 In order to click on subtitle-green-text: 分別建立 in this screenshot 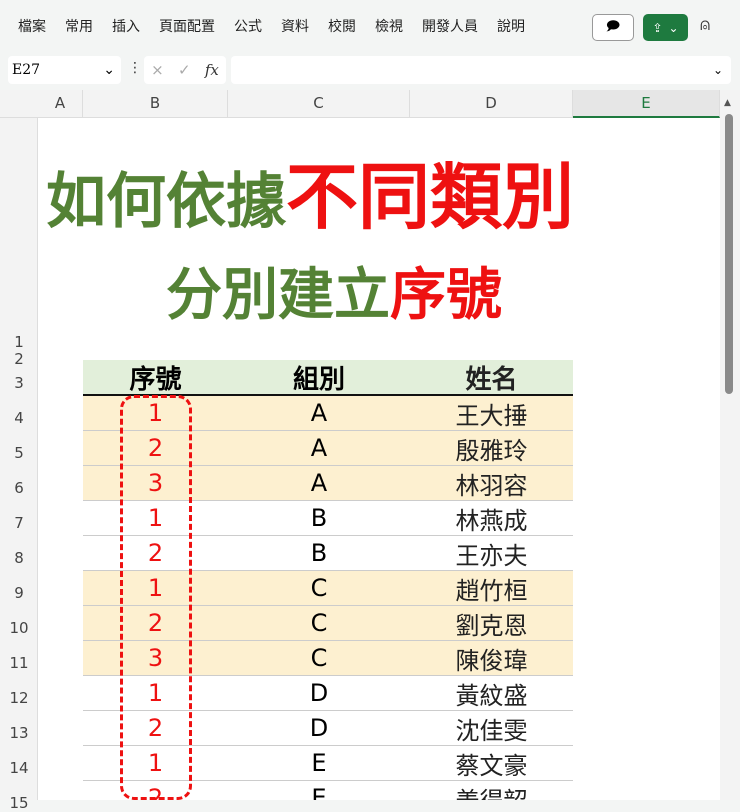, I will do `click(278, 295)`.